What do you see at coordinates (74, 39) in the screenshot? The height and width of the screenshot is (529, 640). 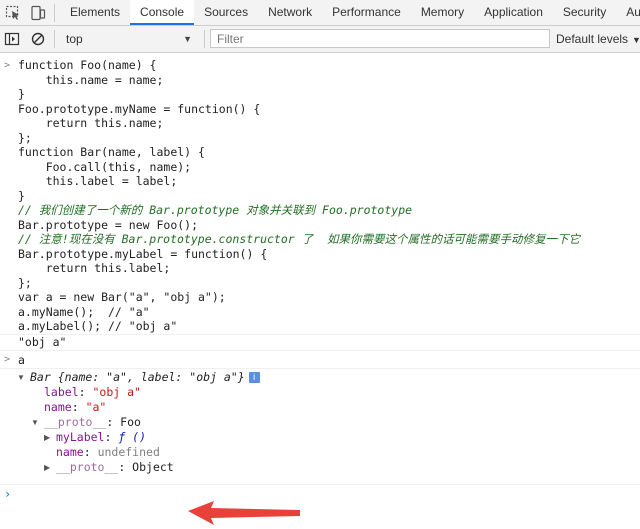 I see `context-value: top` at bounding box center [74, 39].